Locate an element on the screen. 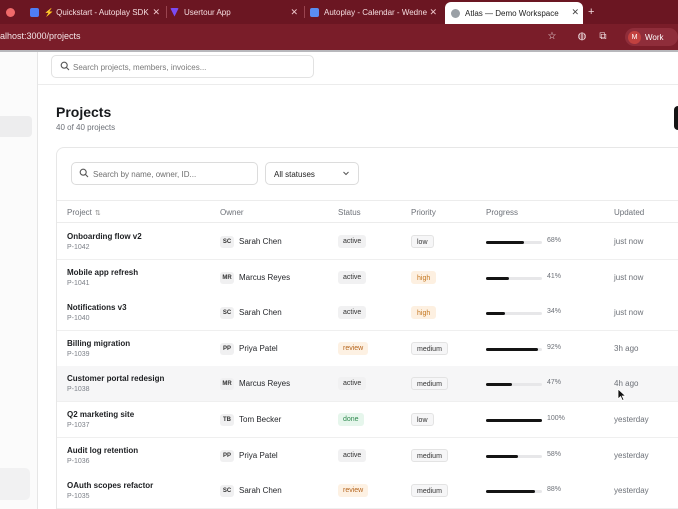 The width and height of the screenshot is (678, 509). column-header-owner: Owner is located at coordinates (232, 212).